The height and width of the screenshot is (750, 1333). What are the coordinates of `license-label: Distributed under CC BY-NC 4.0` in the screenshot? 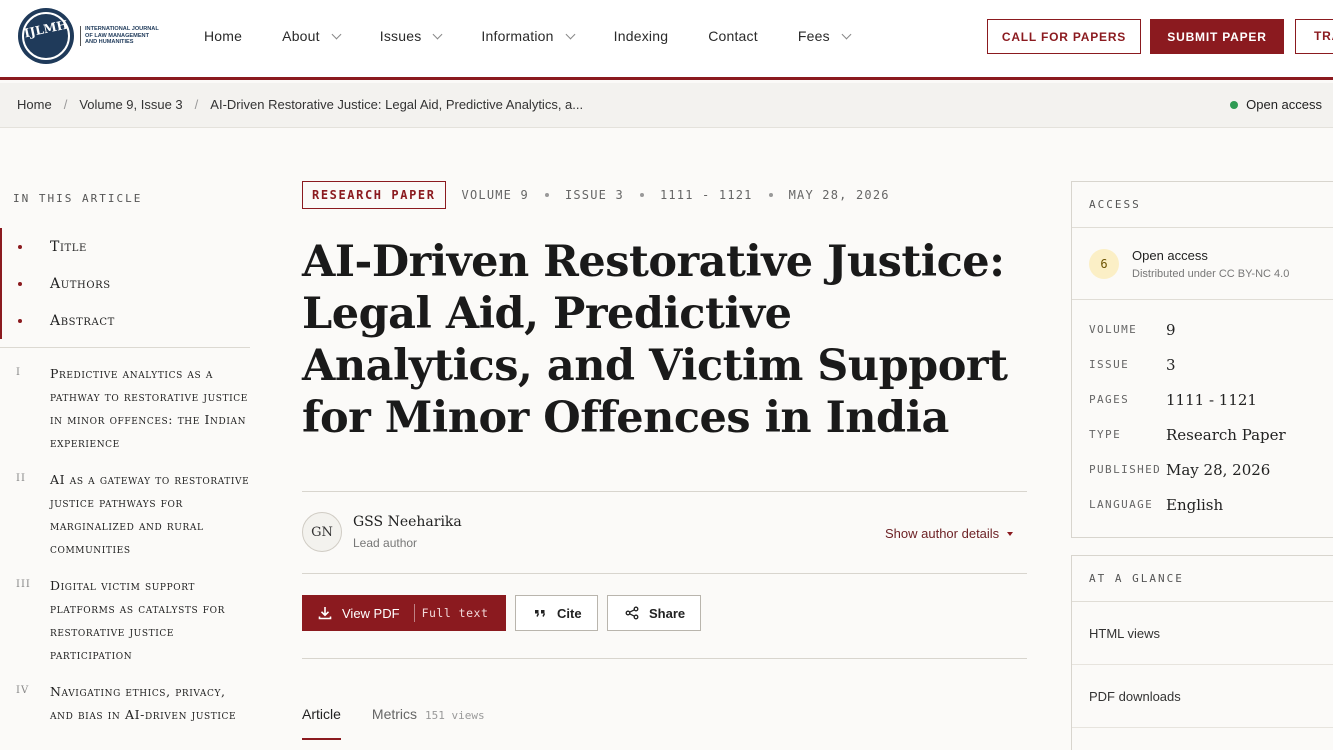 It's located at (1210, 274).